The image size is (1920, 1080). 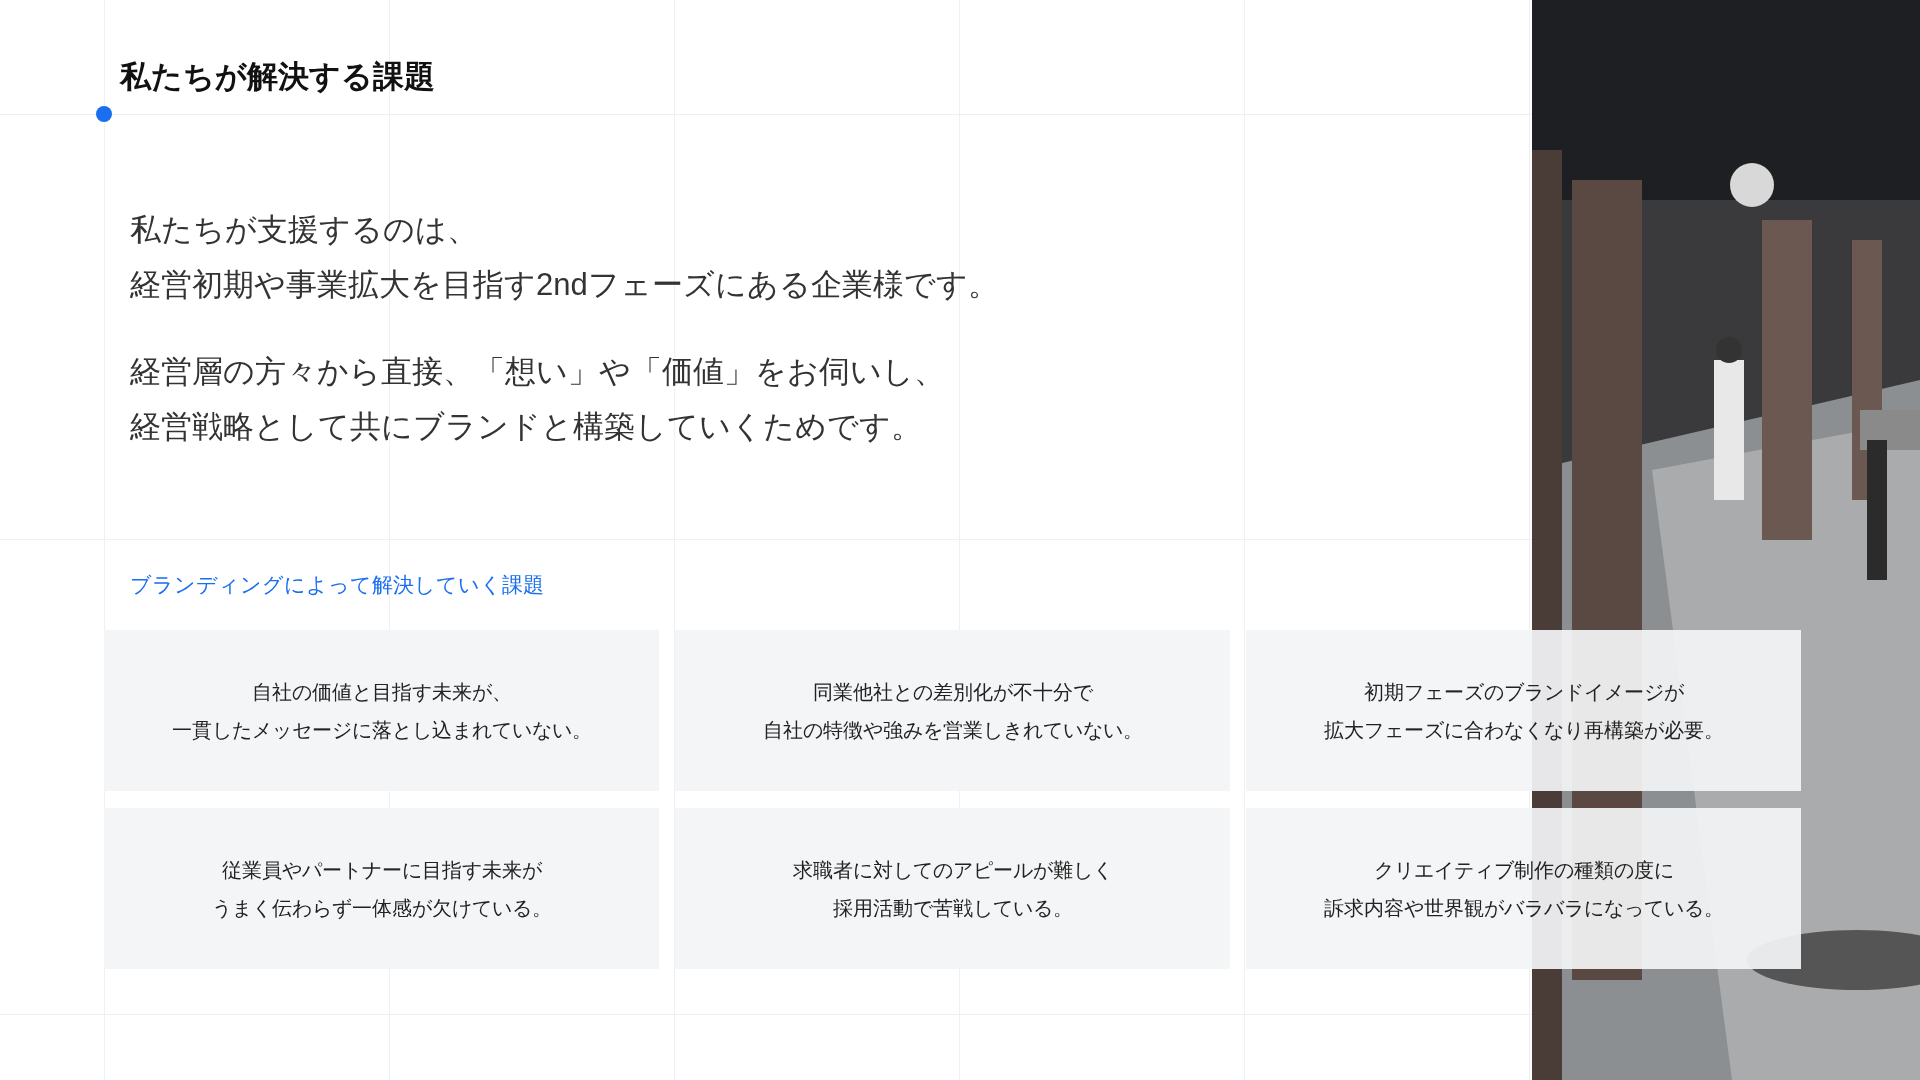 I want to click on issue-card: 同業他社との差別化が不十分で 自社の特徴や強みを営業しきれていない。, so click(x=952, y=710).